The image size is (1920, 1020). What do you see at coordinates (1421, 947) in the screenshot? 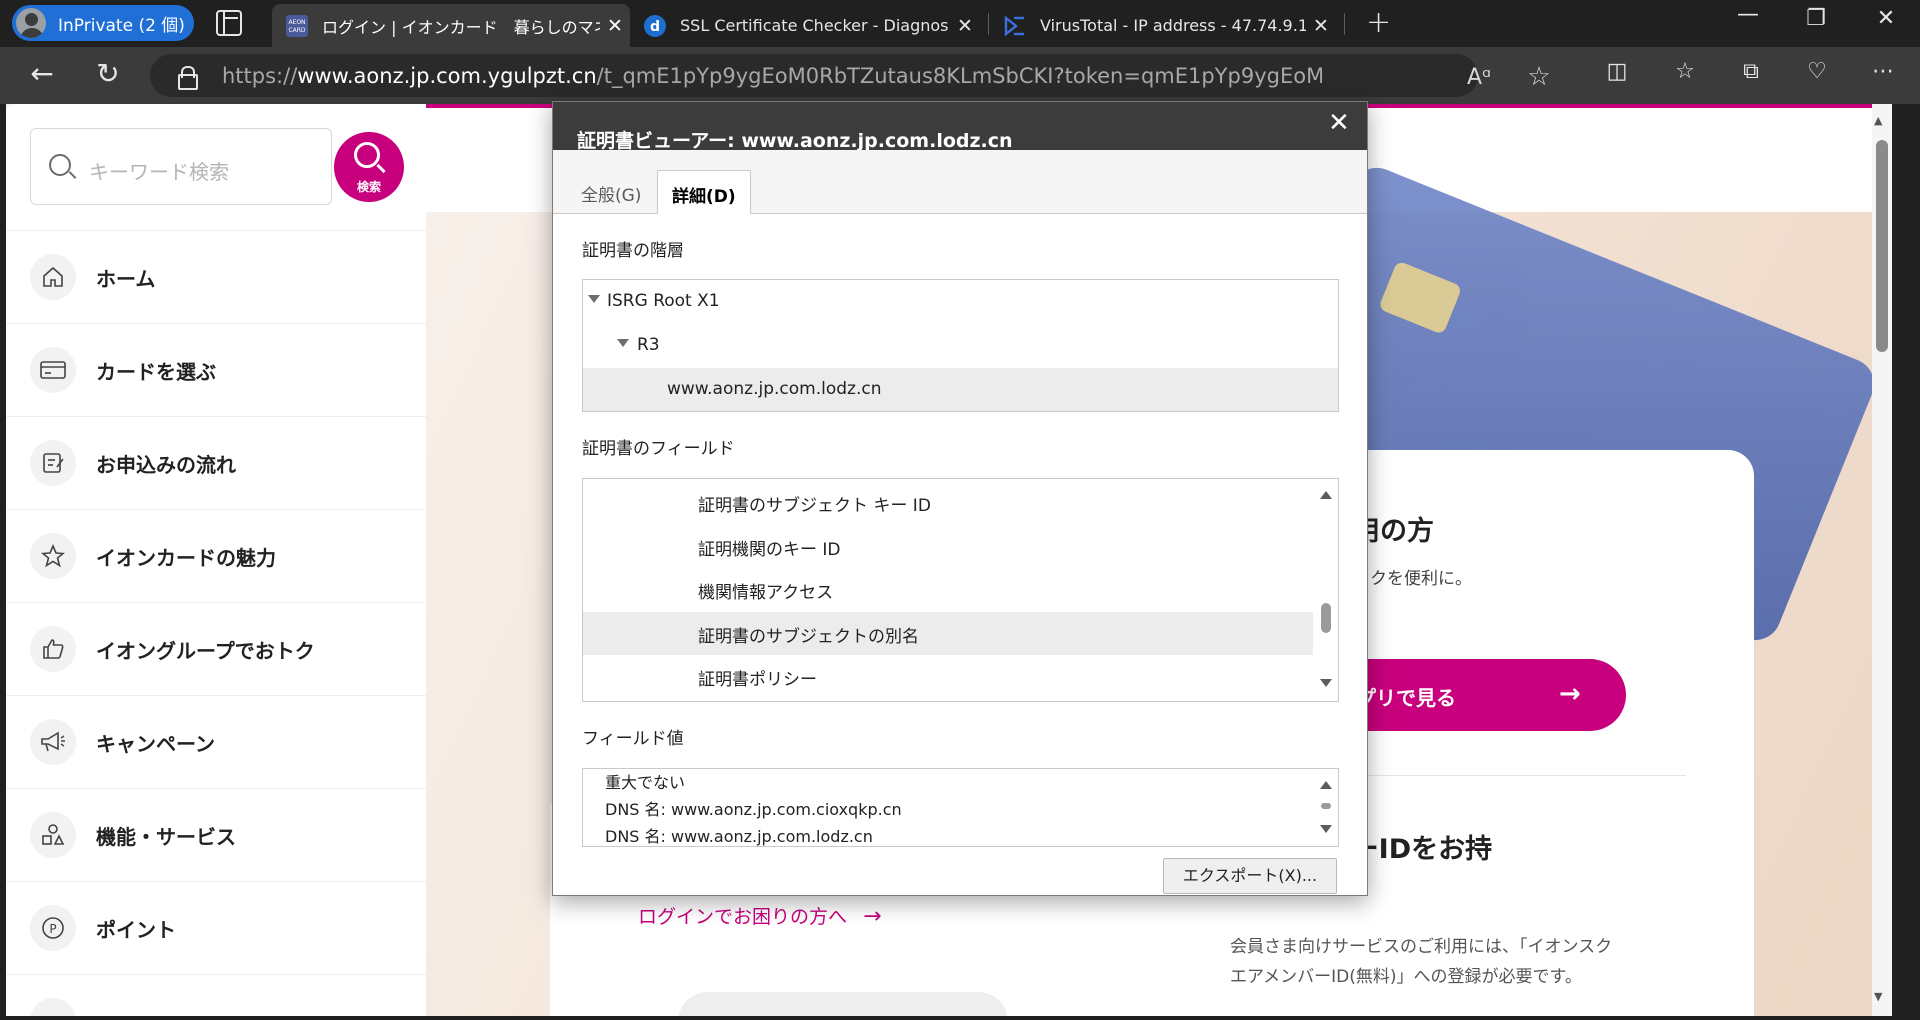
I see `member-id-description-line1: 会員さま向けサービスのご利用には、「イオンスク` at bounding box center [1421, 947].